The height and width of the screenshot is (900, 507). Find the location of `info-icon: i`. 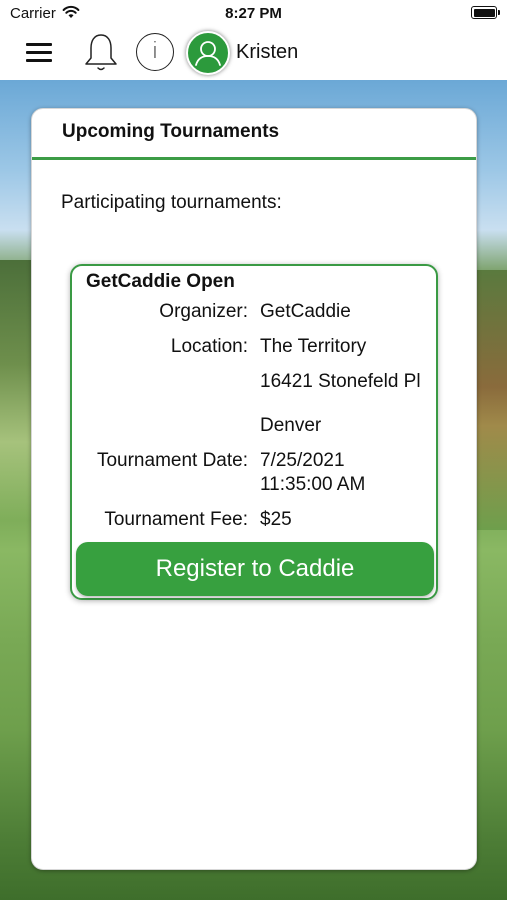

info-icon: i is located at coordinates (155, 52).